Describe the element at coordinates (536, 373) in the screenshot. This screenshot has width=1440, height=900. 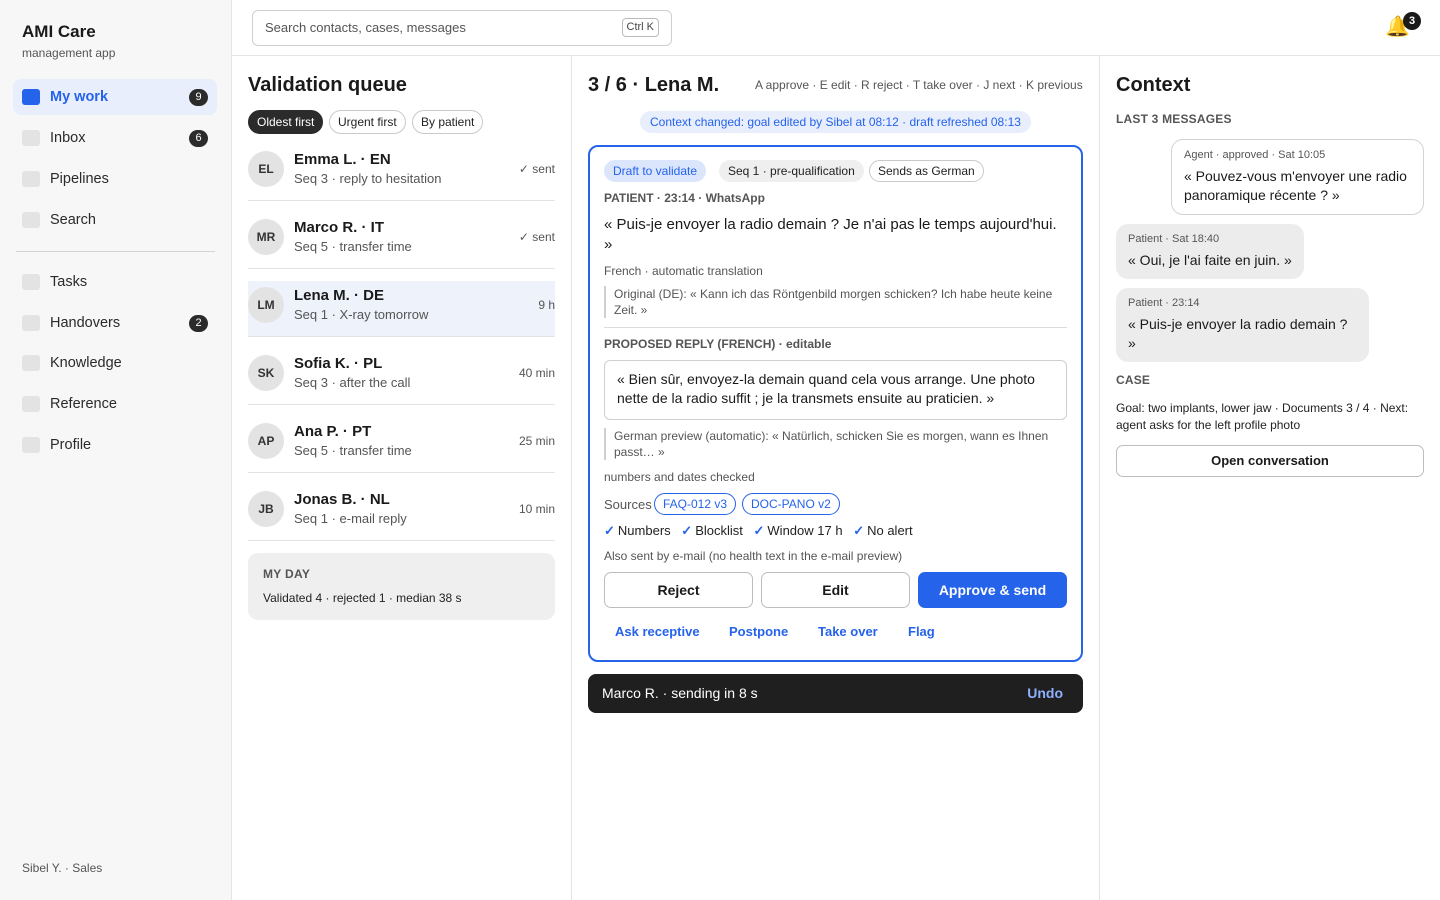
I see `queue-item-age: 40 min` at that location.